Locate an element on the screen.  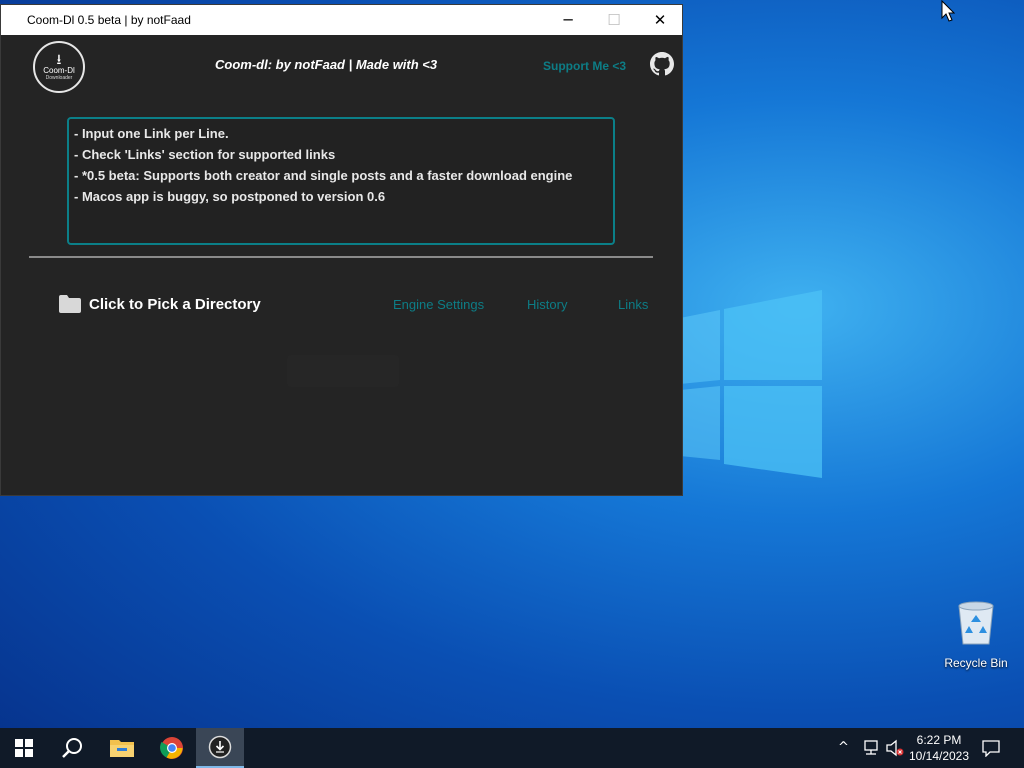
app-logo: ⭳ Coom-Dl Downloader is located at coordinates (59, 67).